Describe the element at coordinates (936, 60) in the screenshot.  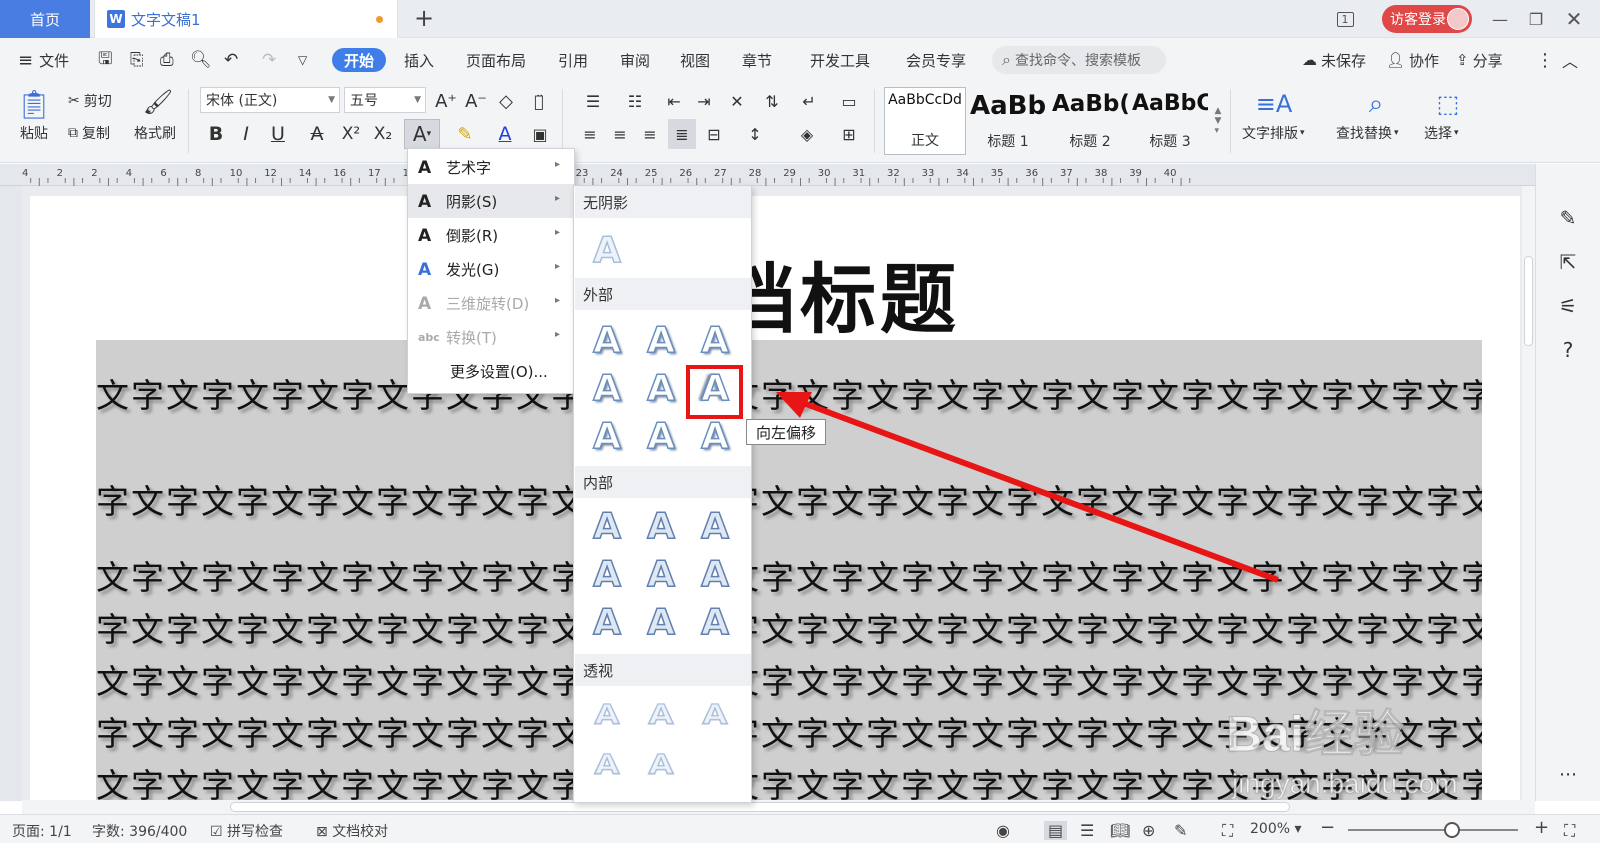
I see `tab-member: 会员专享` at that location.